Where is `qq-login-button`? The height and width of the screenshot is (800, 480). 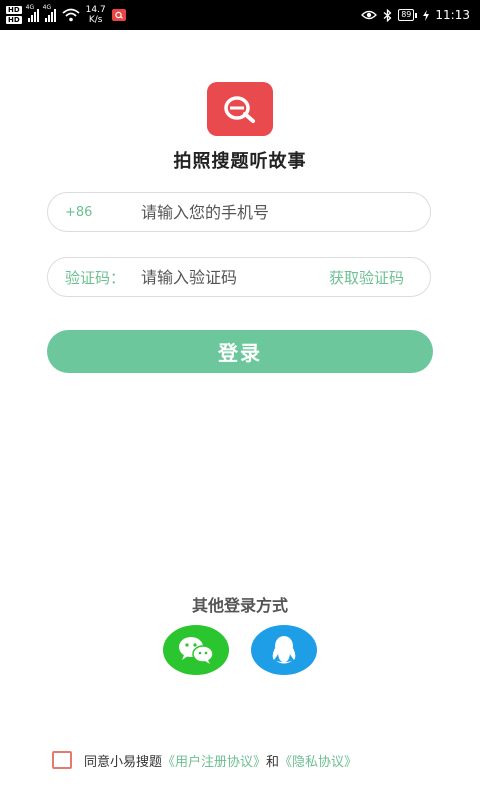 qq-login-button is located at coordinates (284, 650).